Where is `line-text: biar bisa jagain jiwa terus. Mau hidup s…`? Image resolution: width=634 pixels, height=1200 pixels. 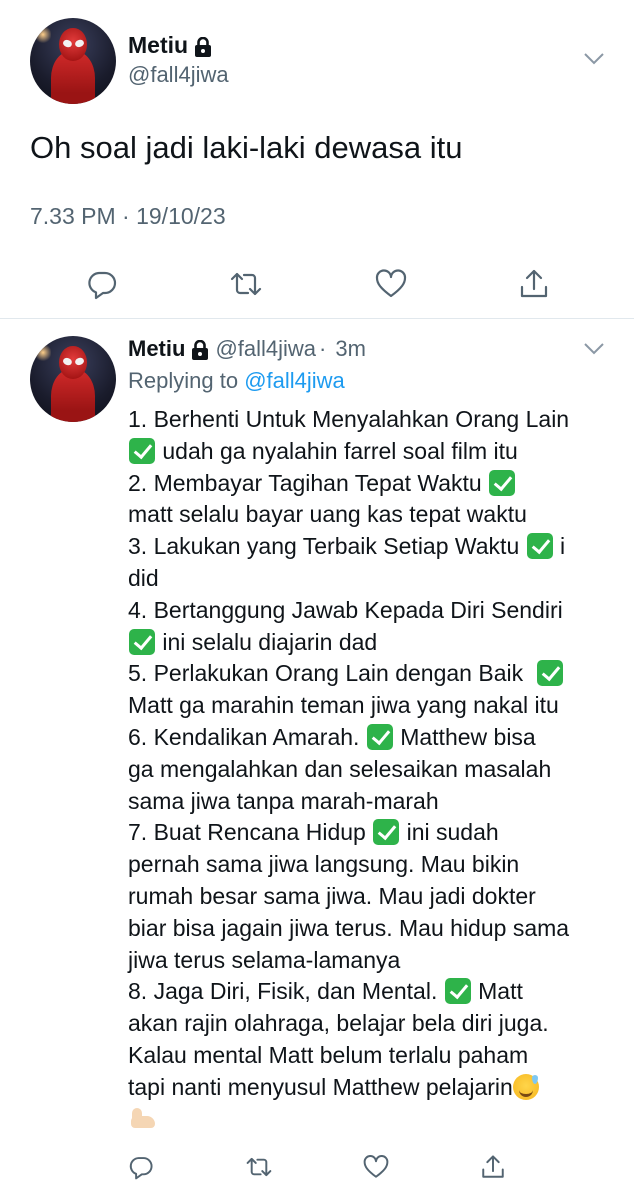
line-text: biar bisa jagain jiwa terus. Mau hidup s… is located at coordinates (349, 927).